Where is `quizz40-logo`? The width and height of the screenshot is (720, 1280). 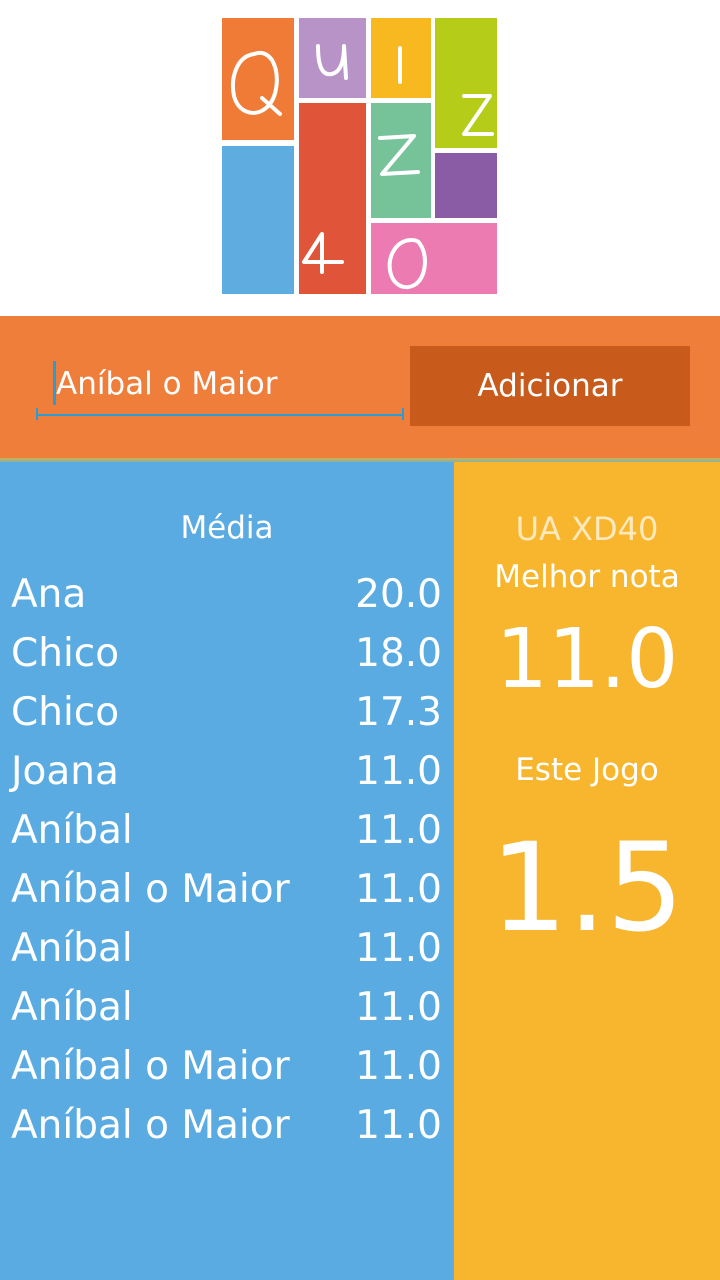
quizz40-logo is located at coordinates (359, 157).